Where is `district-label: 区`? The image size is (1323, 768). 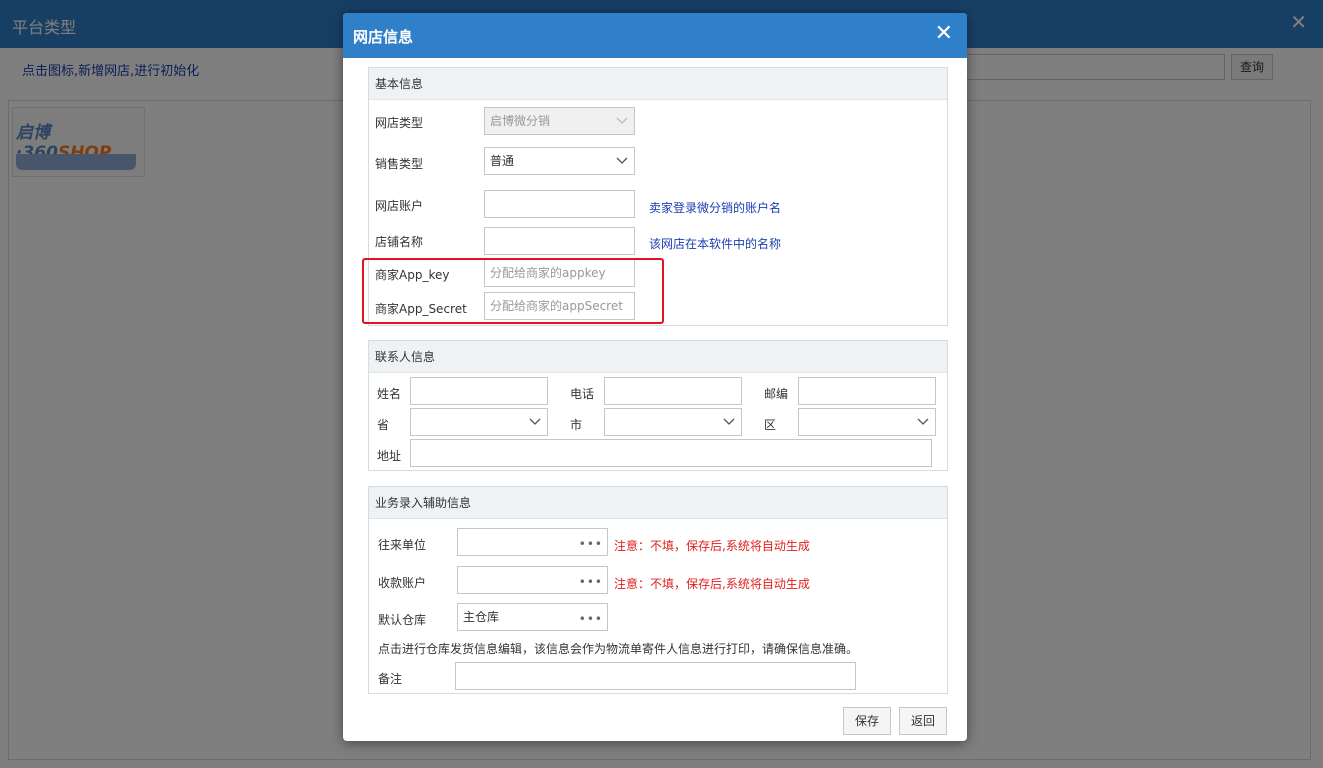 district-label: 区 is located at coordinates (770, 425).